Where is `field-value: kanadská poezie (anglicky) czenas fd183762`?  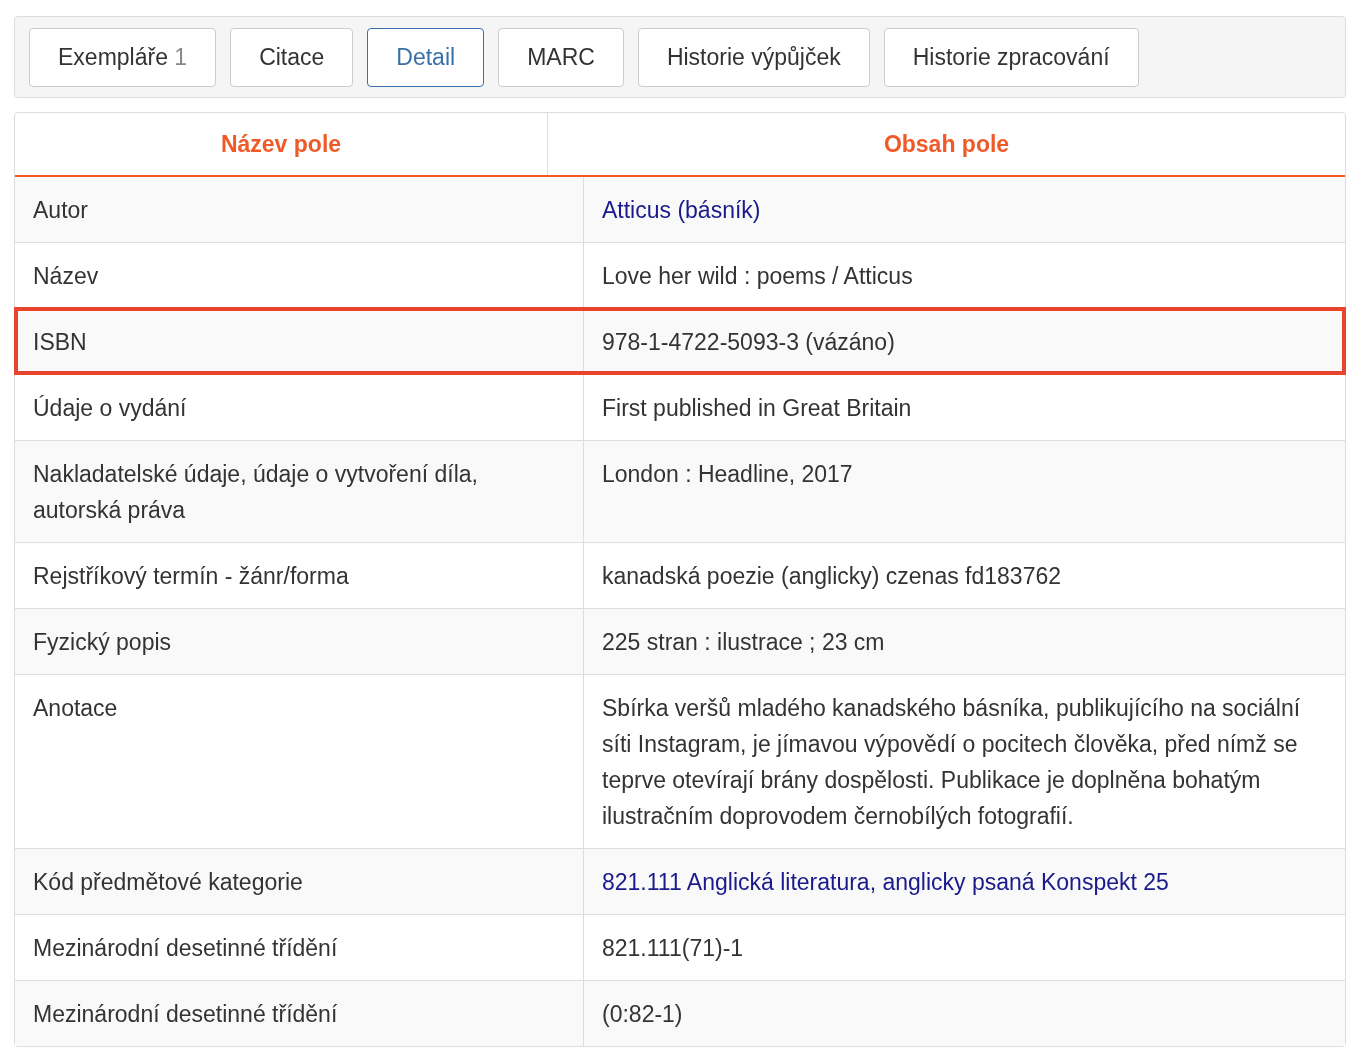
field-value: kanadská poezie (anglicky) czenas fd183762 is located at coordinates (831, 576).